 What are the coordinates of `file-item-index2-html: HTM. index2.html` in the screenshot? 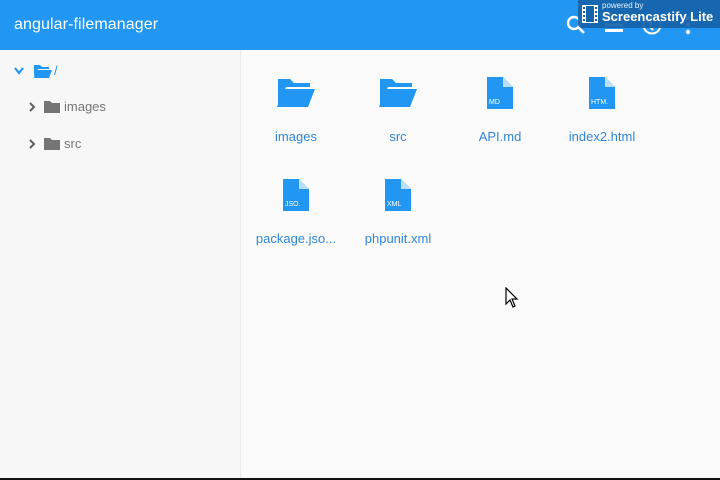 It's located at (602, 122).